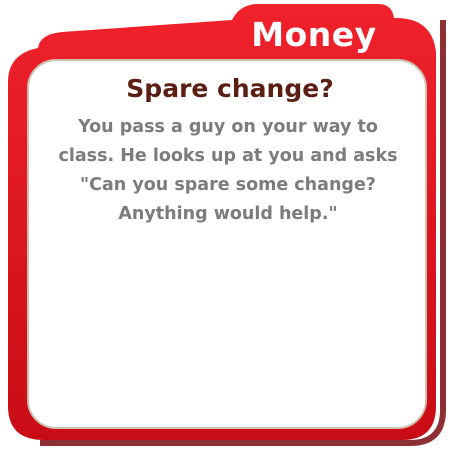  What do you see at coordinates (228, 185) in the screenshot?
I see `body-line: "Can you spare some change?` at bounding box center [228, 185].